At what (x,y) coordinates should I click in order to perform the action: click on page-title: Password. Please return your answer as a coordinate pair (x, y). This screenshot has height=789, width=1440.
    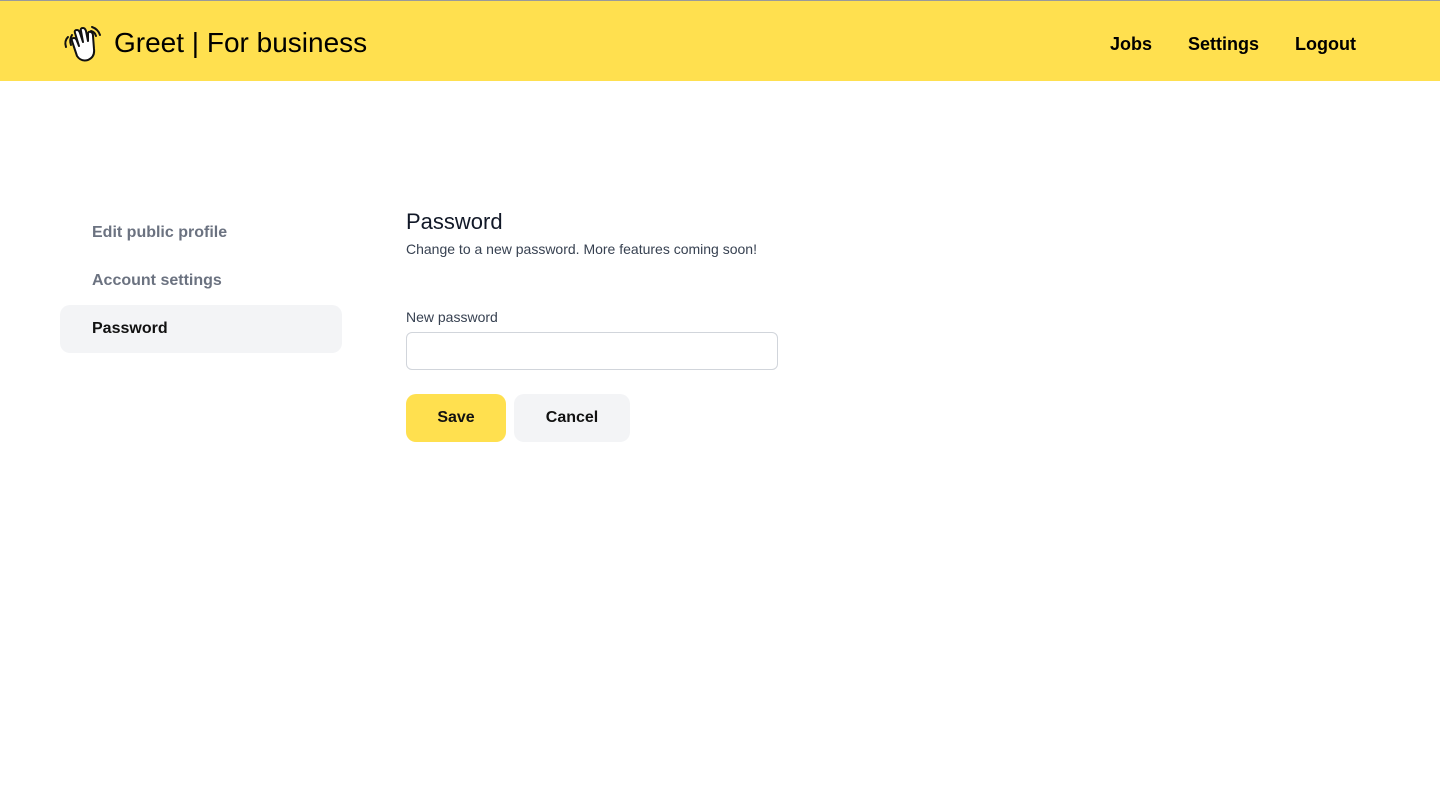
    Looking at the image, I should click on (454, 221).